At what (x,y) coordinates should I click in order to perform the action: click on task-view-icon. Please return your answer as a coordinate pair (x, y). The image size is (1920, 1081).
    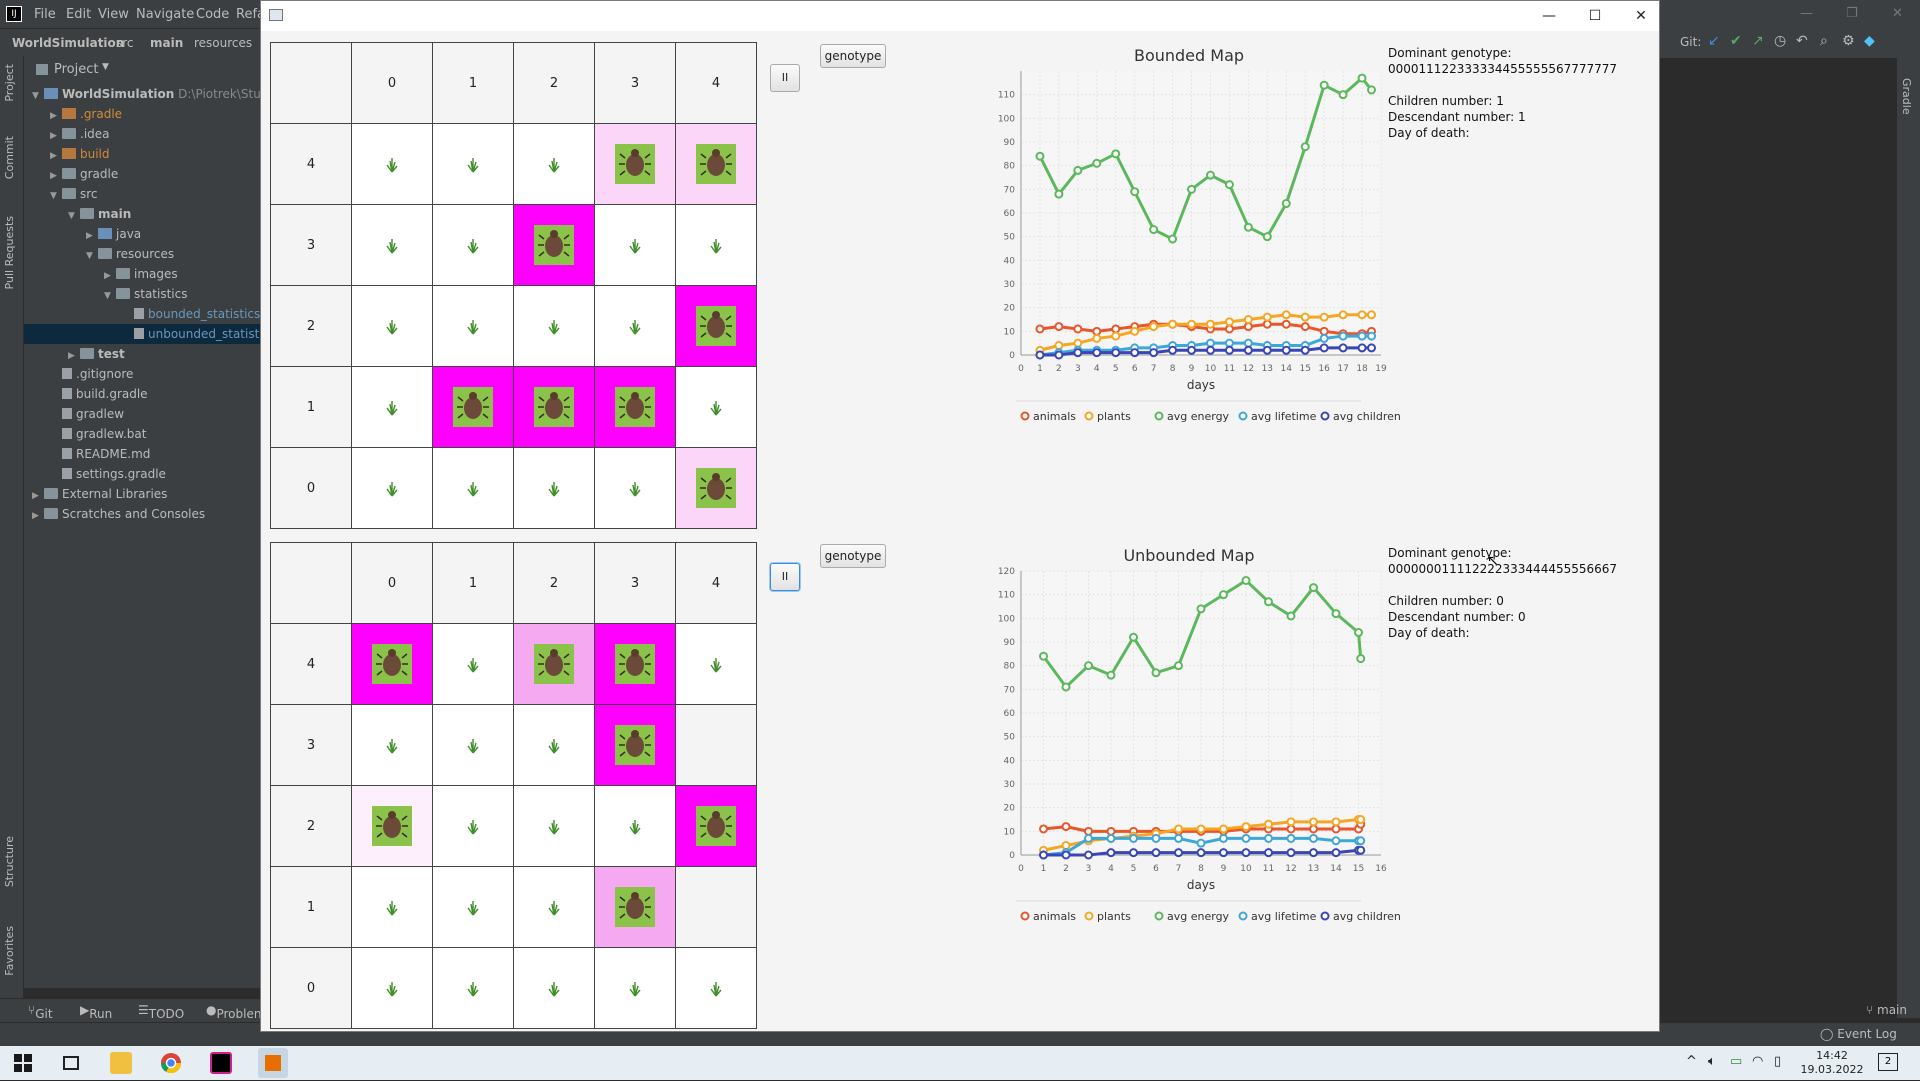
    Looking at the image, I should click on (71, 1063).